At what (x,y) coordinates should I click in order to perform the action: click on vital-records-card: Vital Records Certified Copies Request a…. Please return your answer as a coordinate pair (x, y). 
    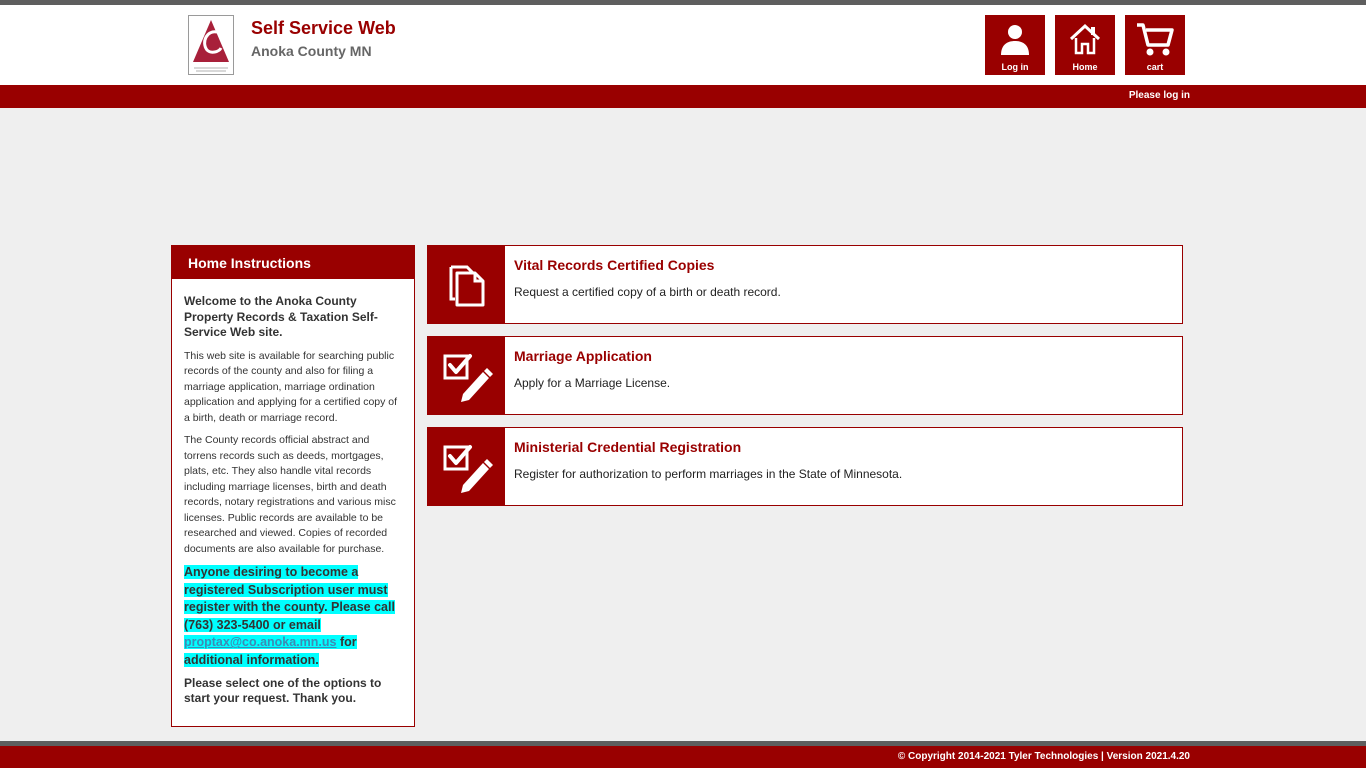
    Looking at the image, I should click on (805, 284).